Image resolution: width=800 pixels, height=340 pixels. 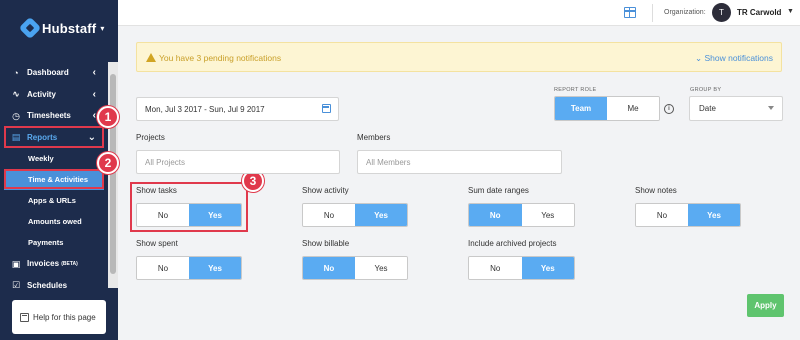 I want to click on sum-date-ranges-label: Sum date ranges, so click(x=498, y=190).